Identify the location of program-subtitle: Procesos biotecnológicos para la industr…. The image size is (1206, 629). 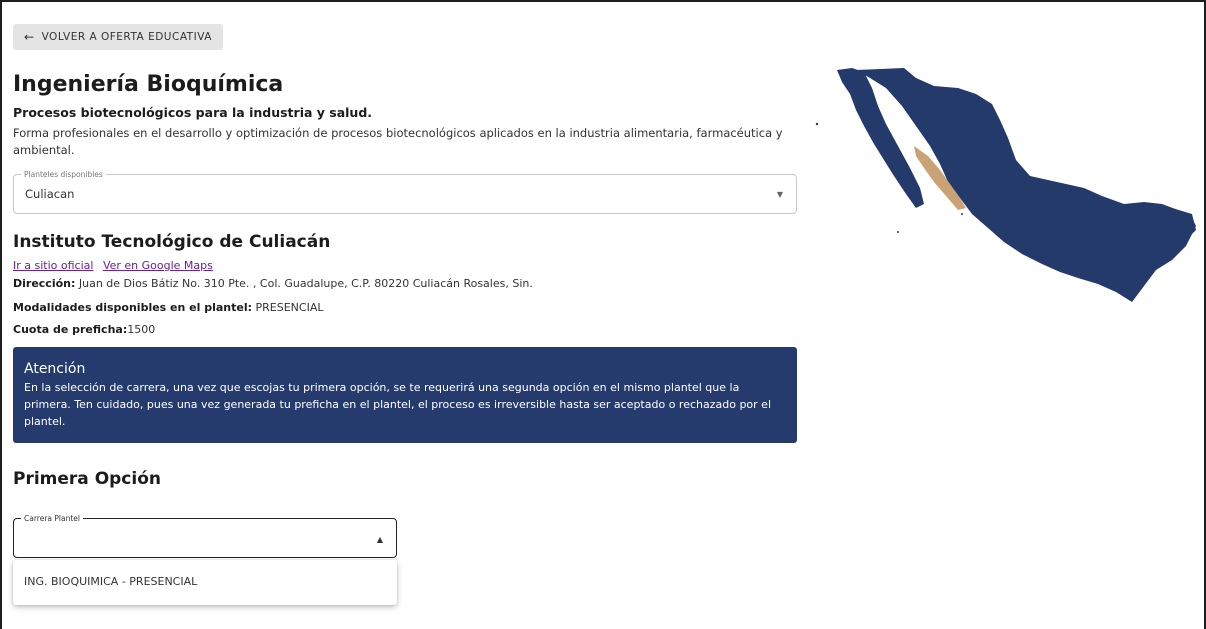
(193, 112).